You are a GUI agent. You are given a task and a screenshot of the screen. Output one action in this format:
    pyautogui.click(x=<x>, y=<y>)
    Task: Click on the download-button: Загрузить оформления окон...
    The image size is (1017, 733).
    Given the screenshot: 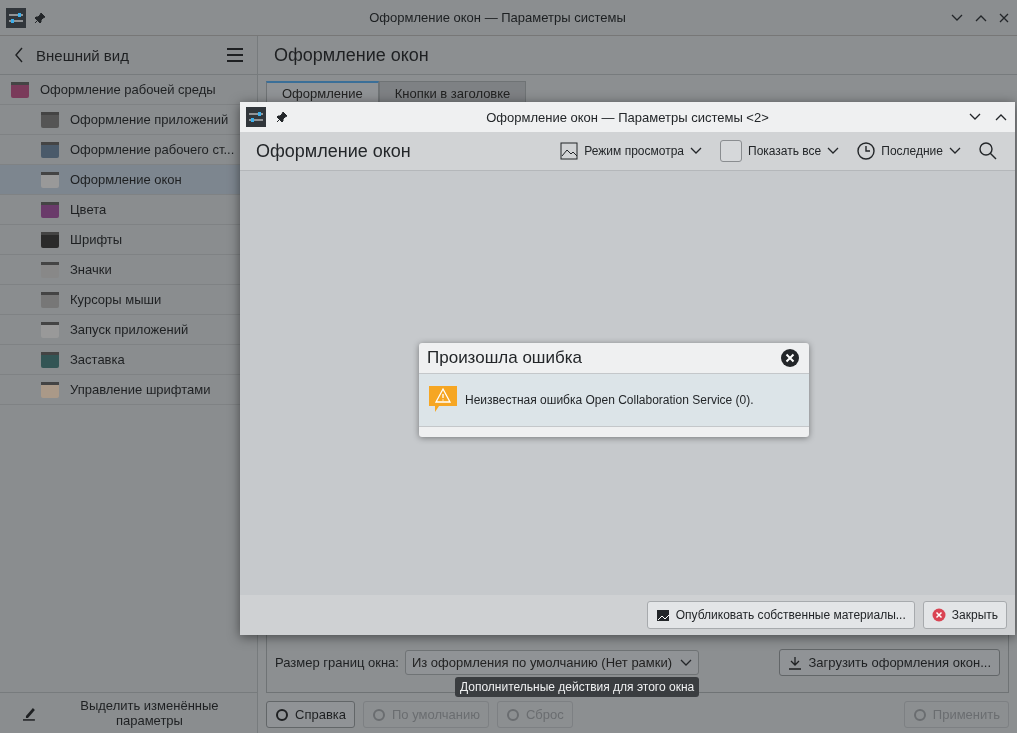 What is the action you would take?
    pyautogui.click(x=889, y=662)
    